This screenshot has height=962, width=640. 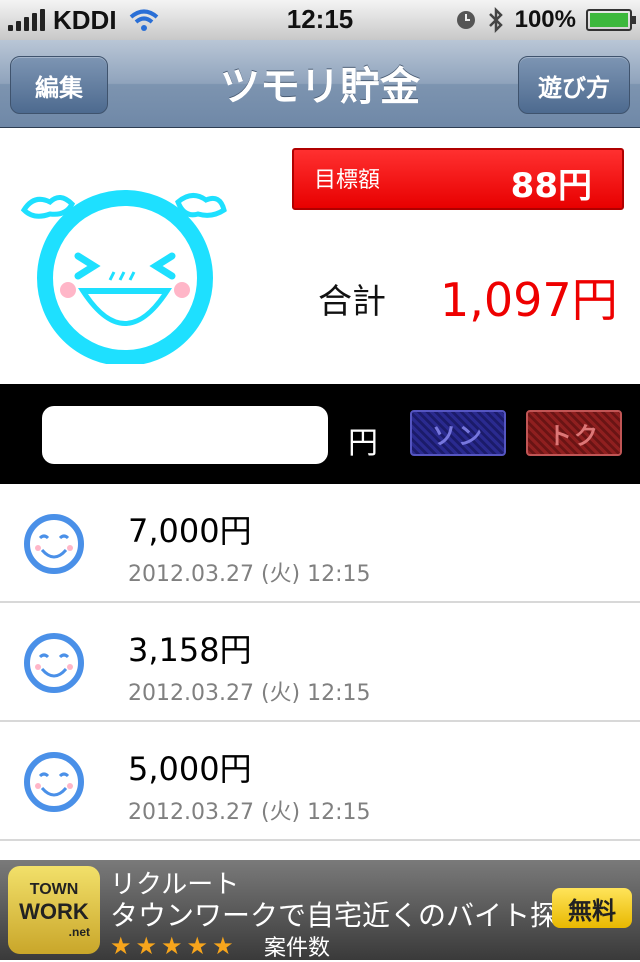 What do you see at coordinates (320, 781) in the screenshot?
I see `list-item: 5,000円 2012.03.27 (火) 12:15` at bounding box center [320, 781].